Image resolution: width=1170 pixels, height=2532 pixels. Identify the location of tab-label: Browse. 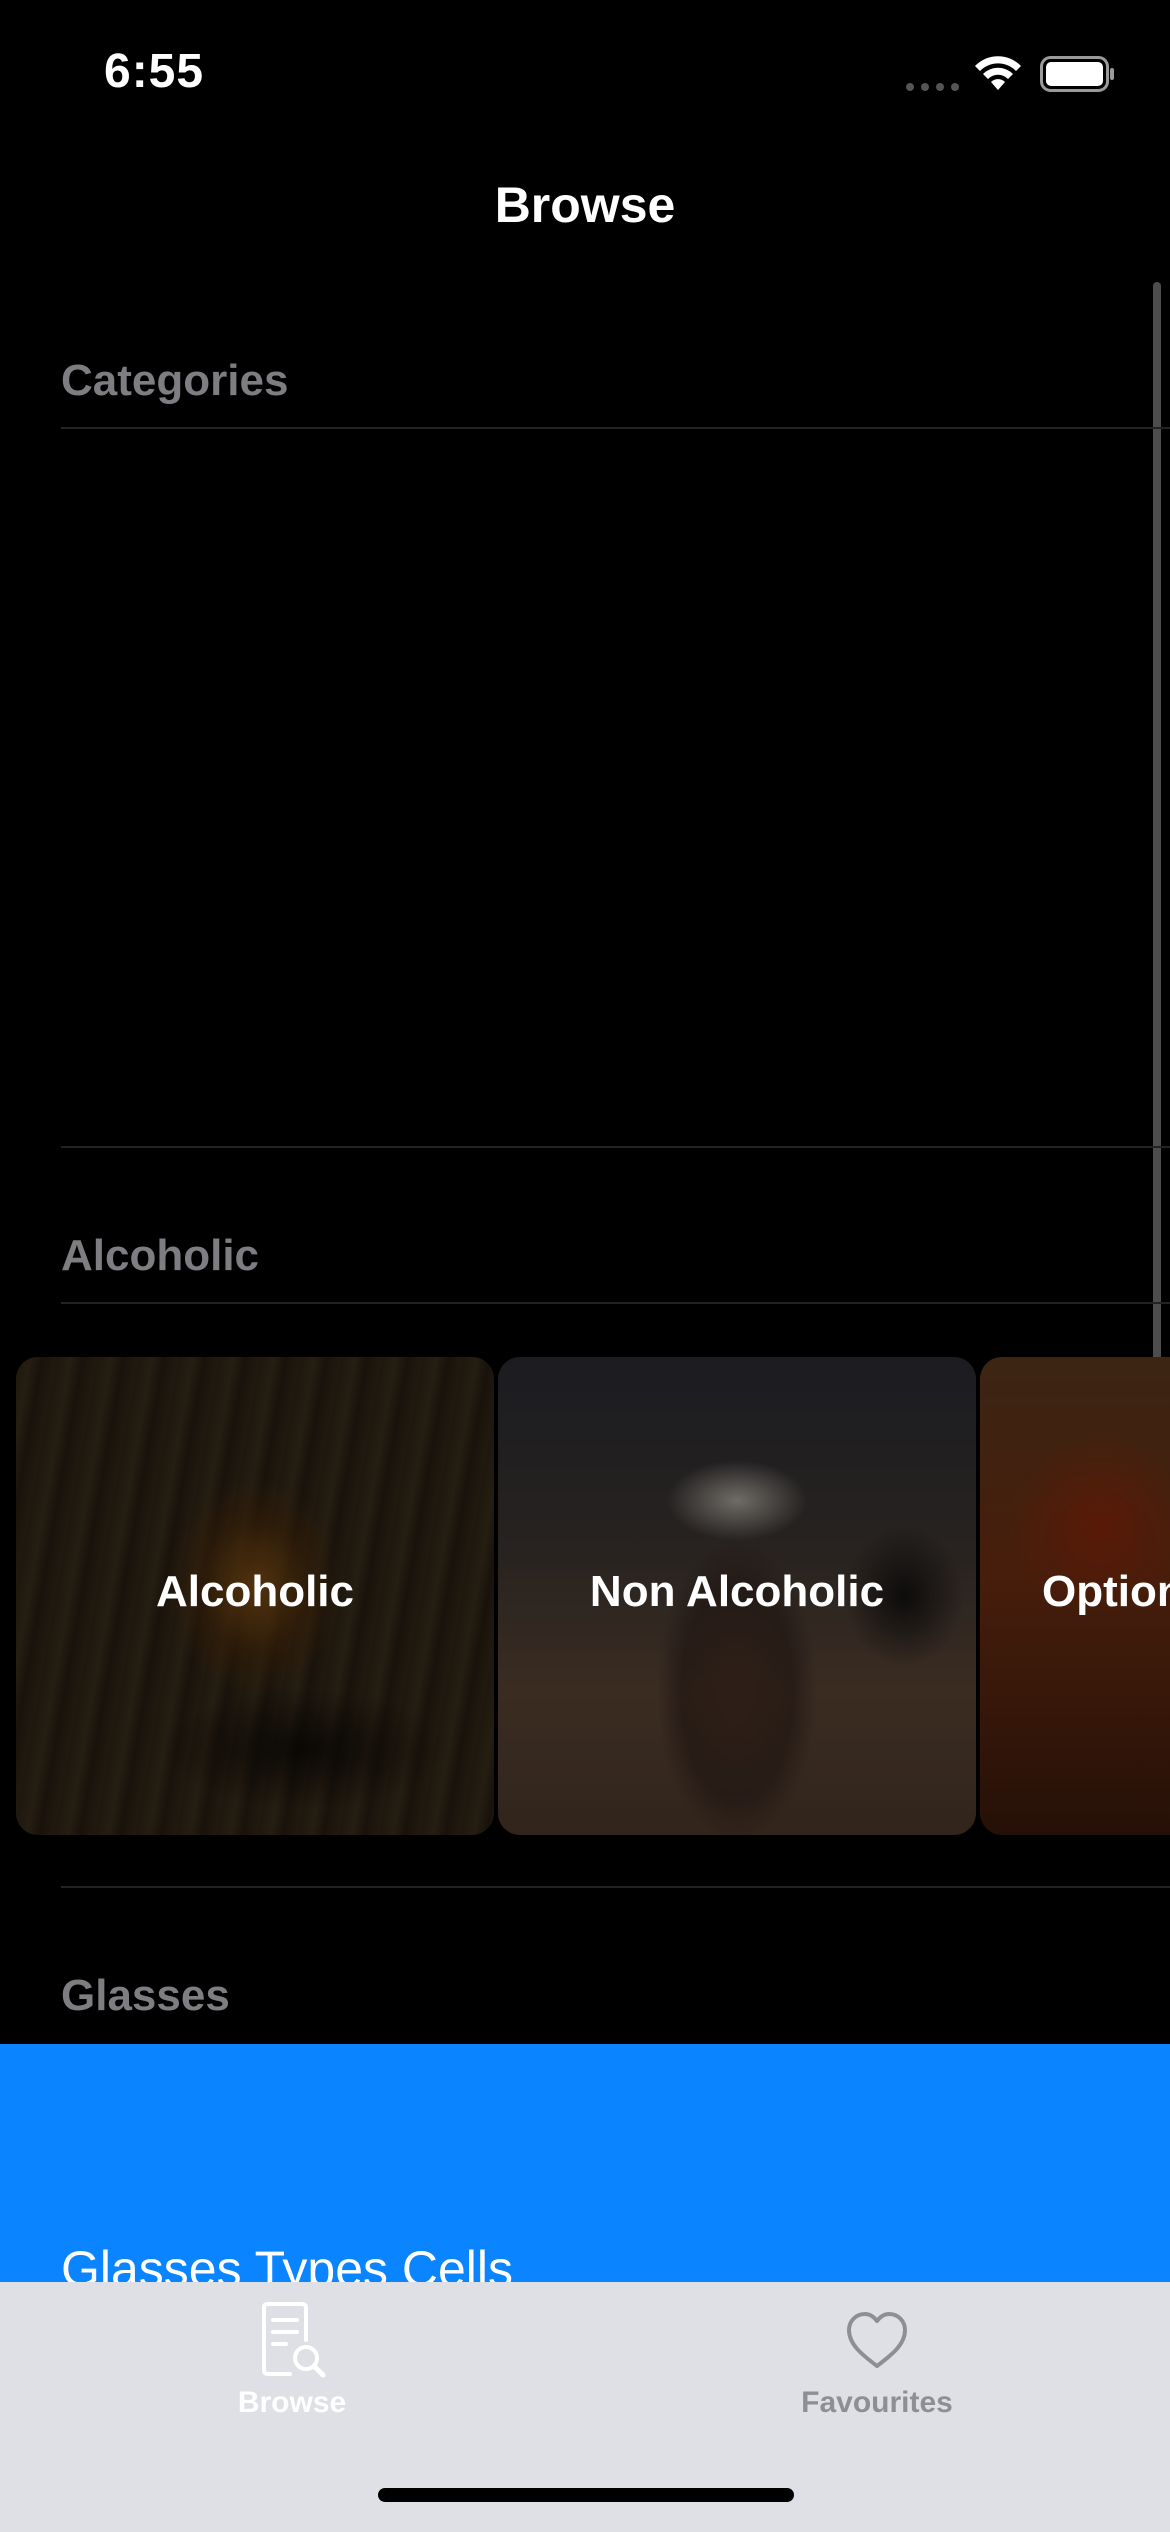
(292, 2402).